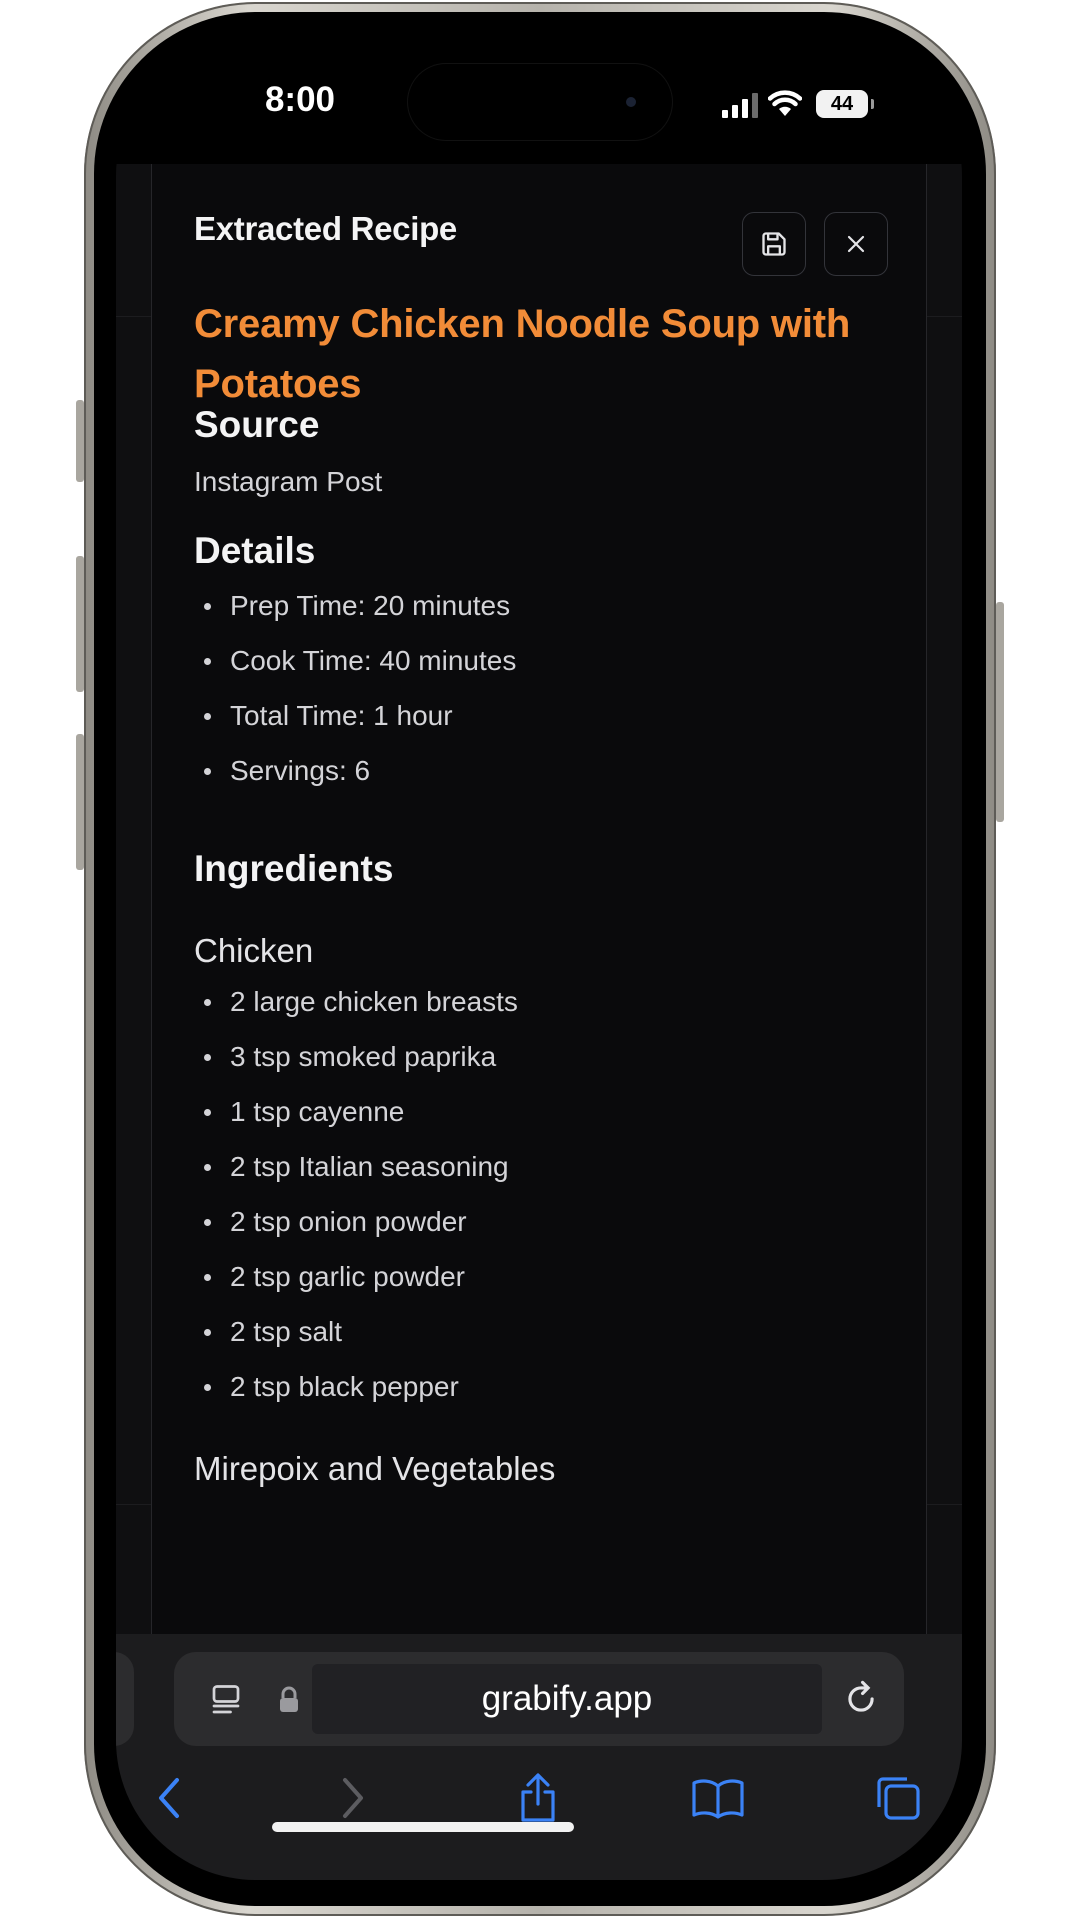 The image size is (1080, 1920). Describe the element at coordinates (861, 1699) in the screenshot. I see `reload-icon` at that location.